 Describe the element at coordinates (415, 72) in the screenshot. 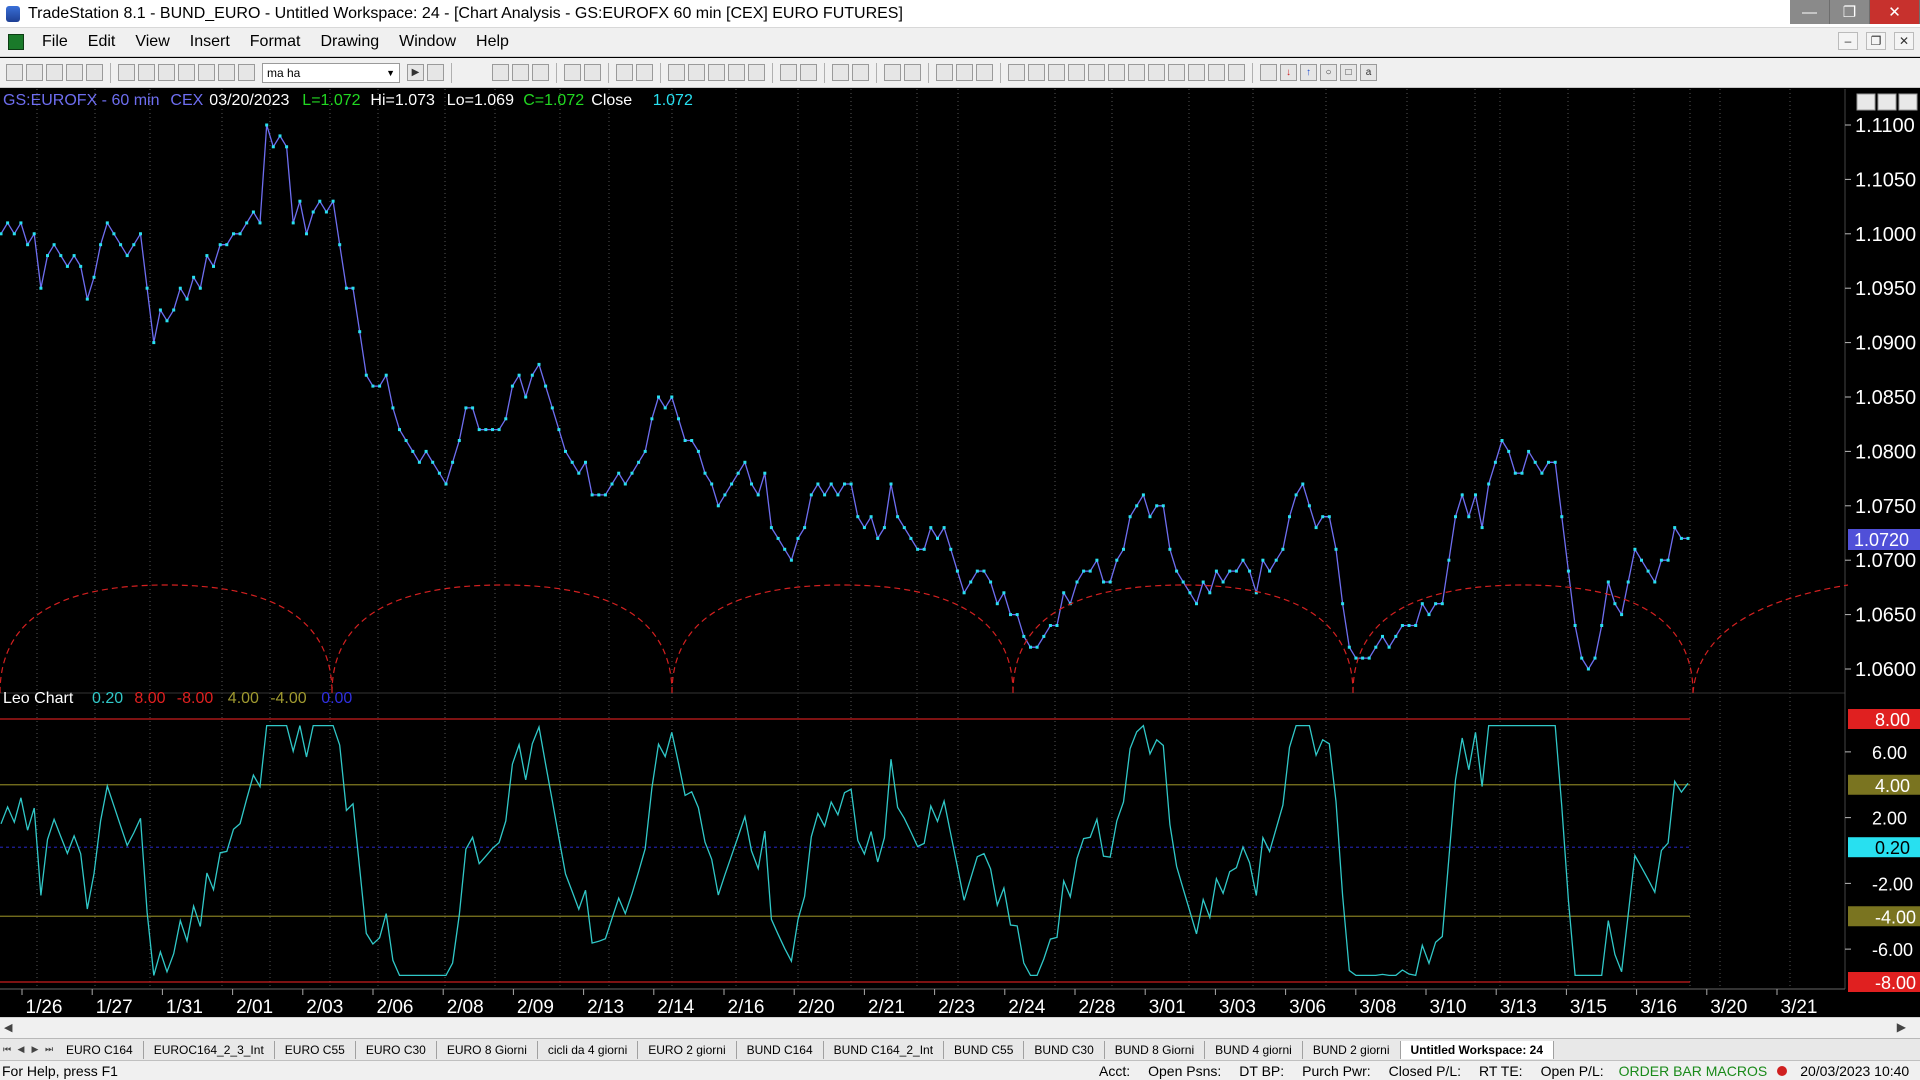

I see `play-icon: ▶` at that location.